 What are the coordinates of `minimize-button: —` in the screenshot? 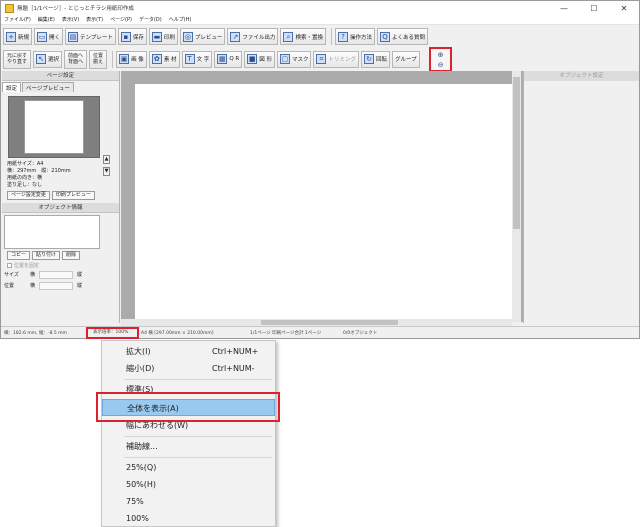 It's located at (564, 8).